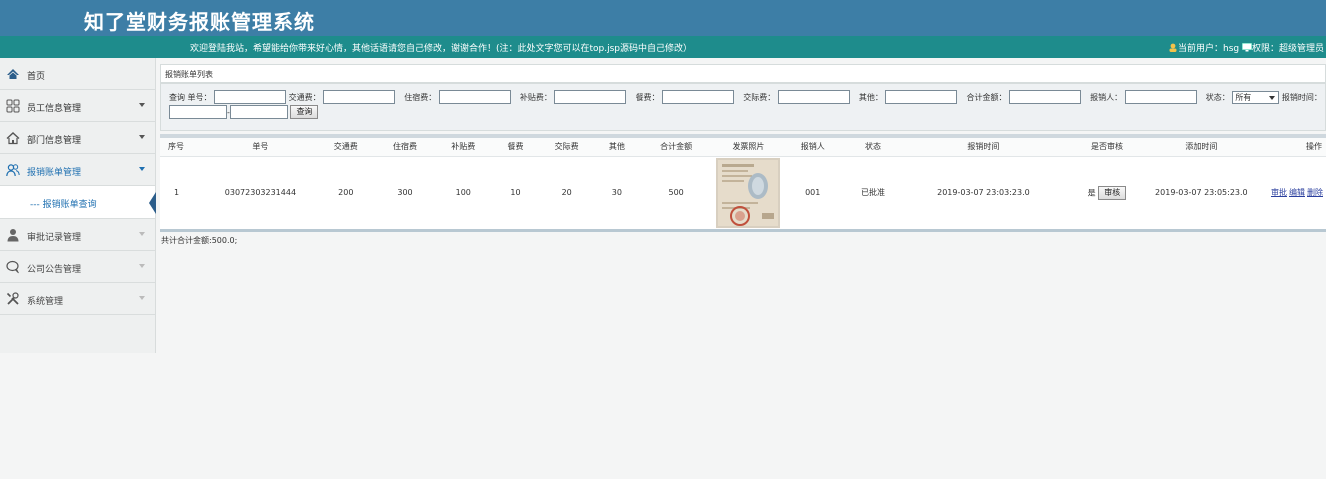 The image size is (1326, 479). What do you see at coordinates (1209, 49) in the screenshot?
I see `current-user-label: 当前用户：hsg` at bounding box center [1209, 49].